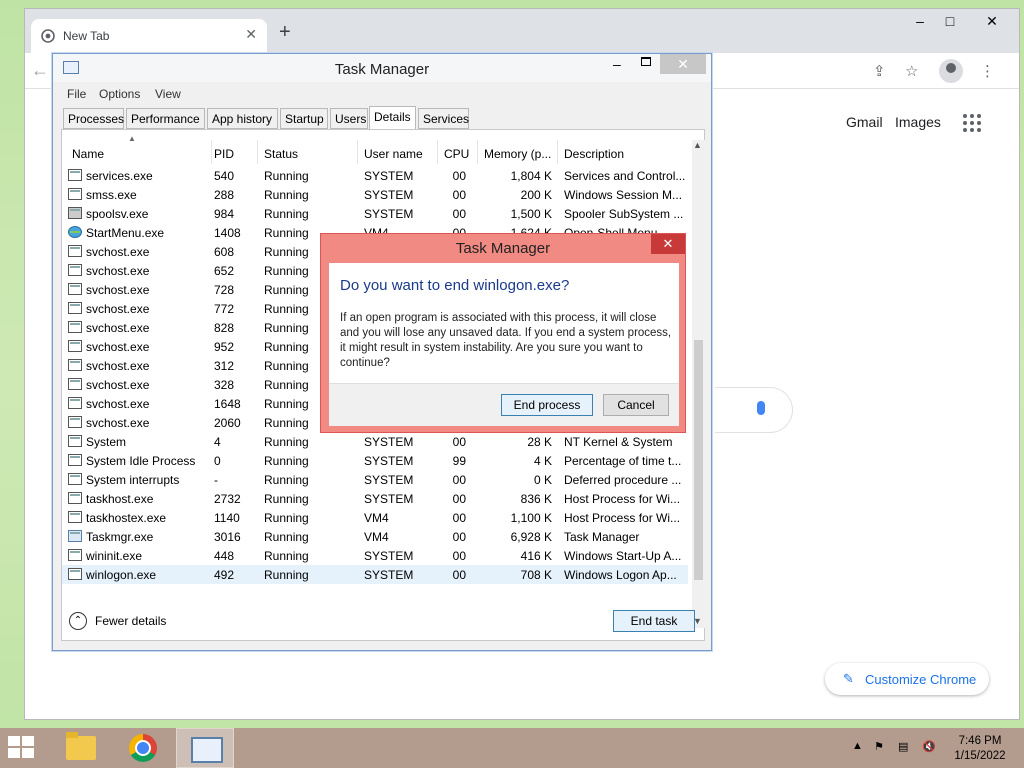  Describe the element at coordinates (623, 152) in the screenshot. I see `column-description: Description` at that location.